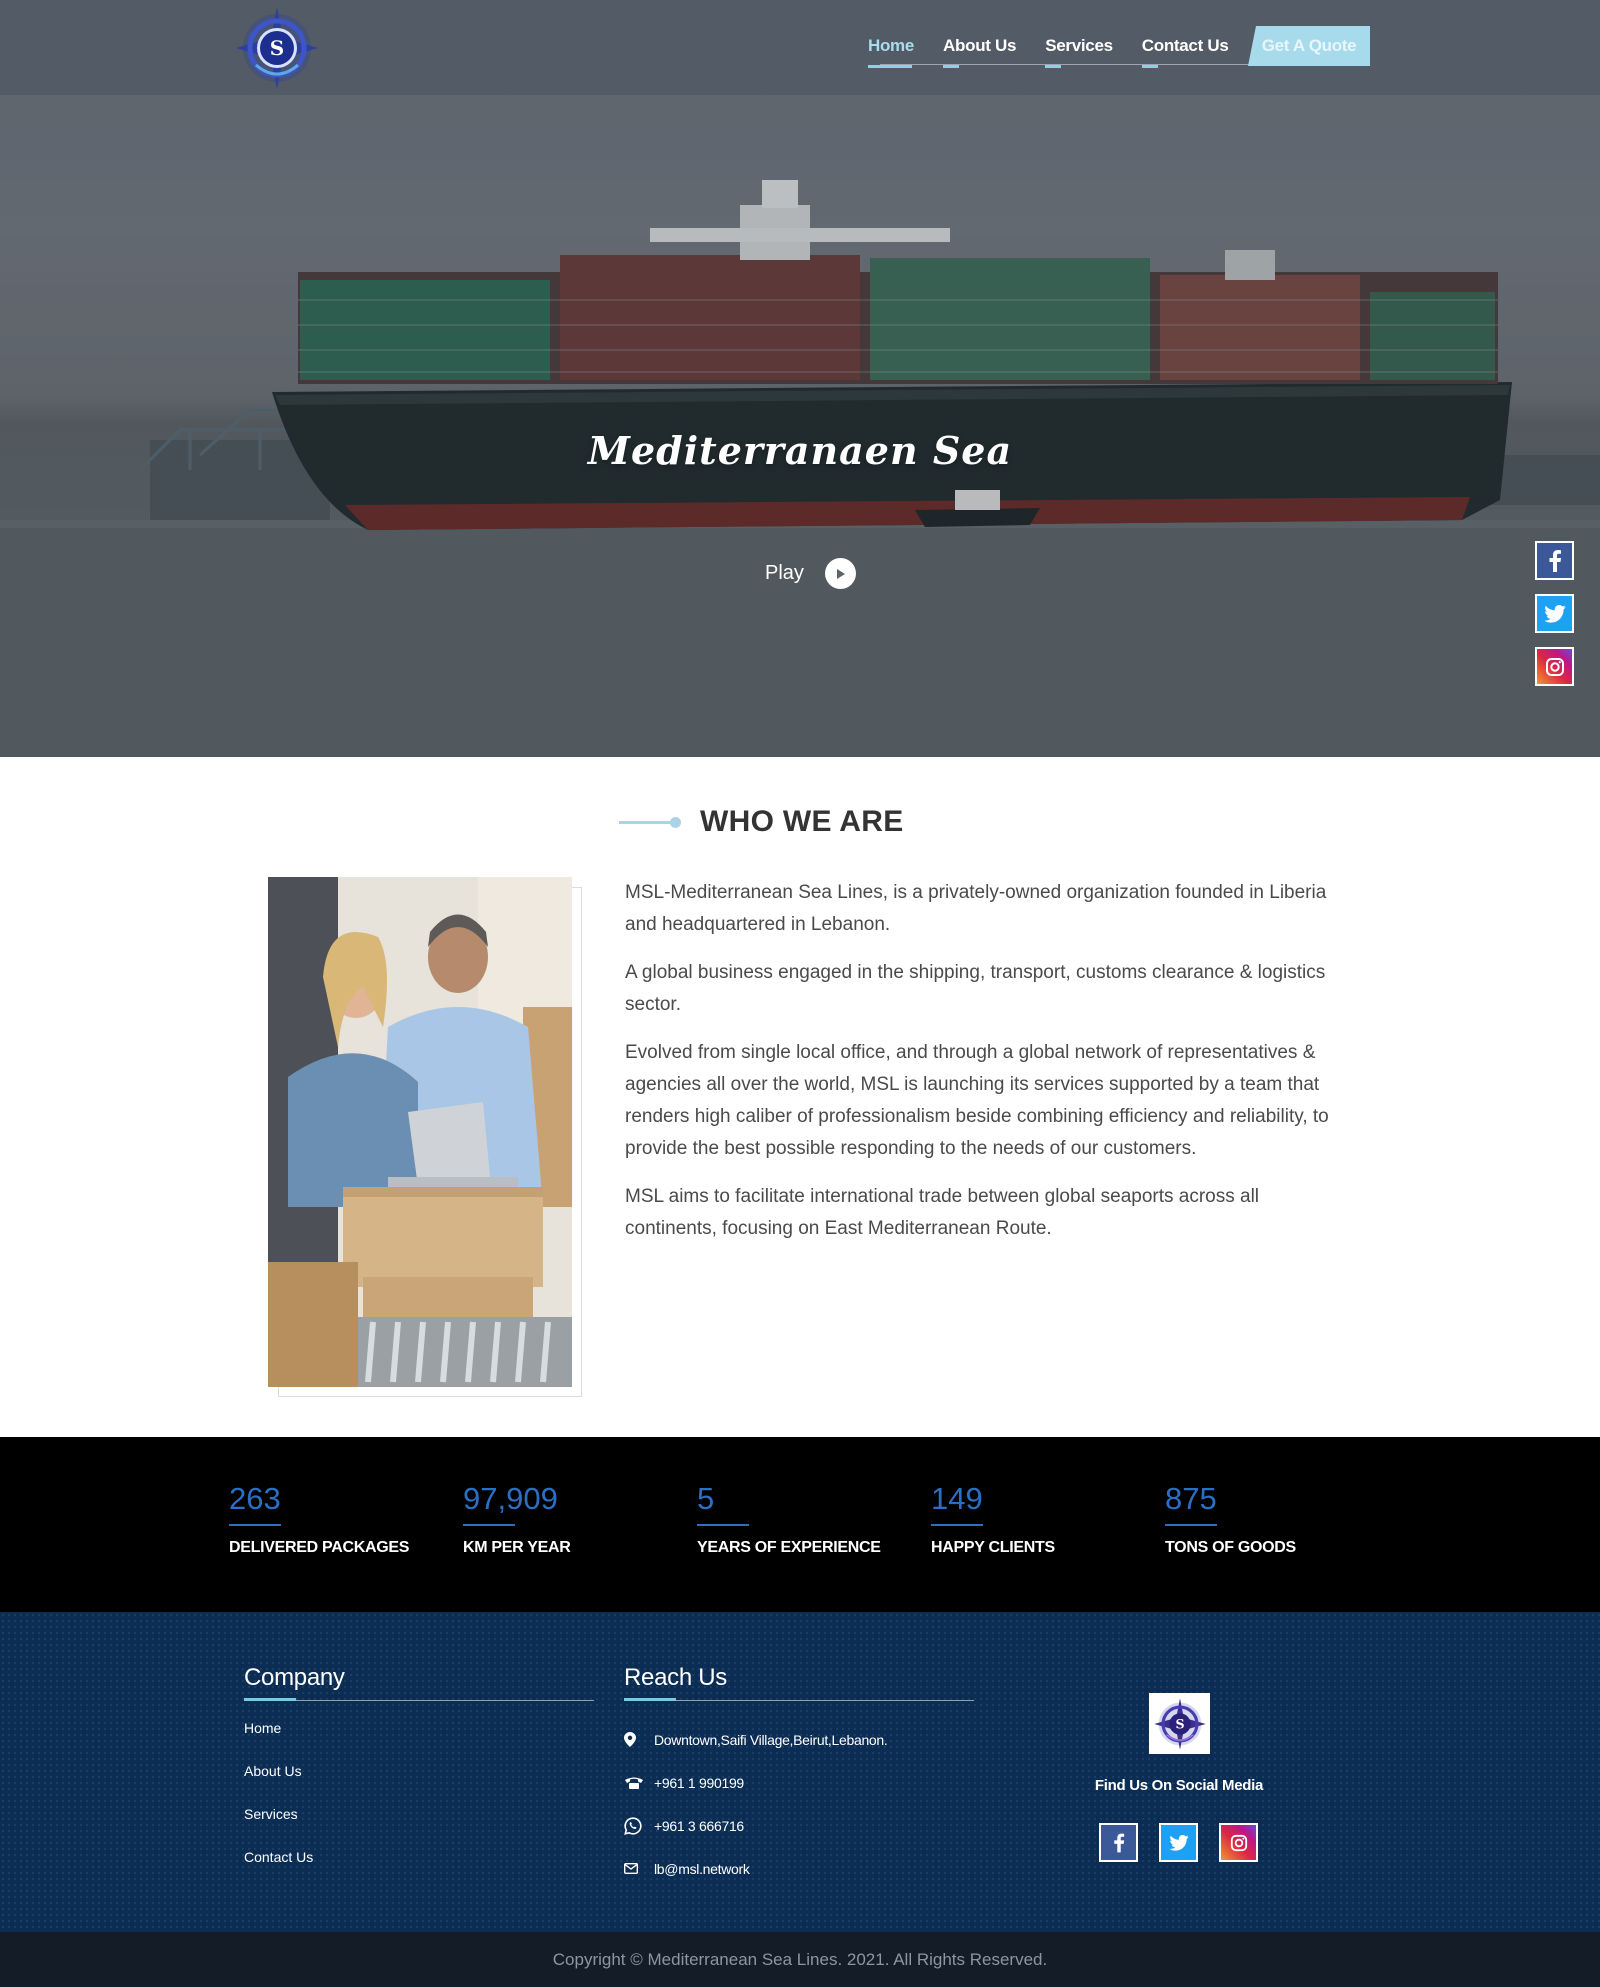 The height and width of the screenshot is (1987, 1600). I want to click on footer-reach-title: Reach Us, so click(675, 1677).